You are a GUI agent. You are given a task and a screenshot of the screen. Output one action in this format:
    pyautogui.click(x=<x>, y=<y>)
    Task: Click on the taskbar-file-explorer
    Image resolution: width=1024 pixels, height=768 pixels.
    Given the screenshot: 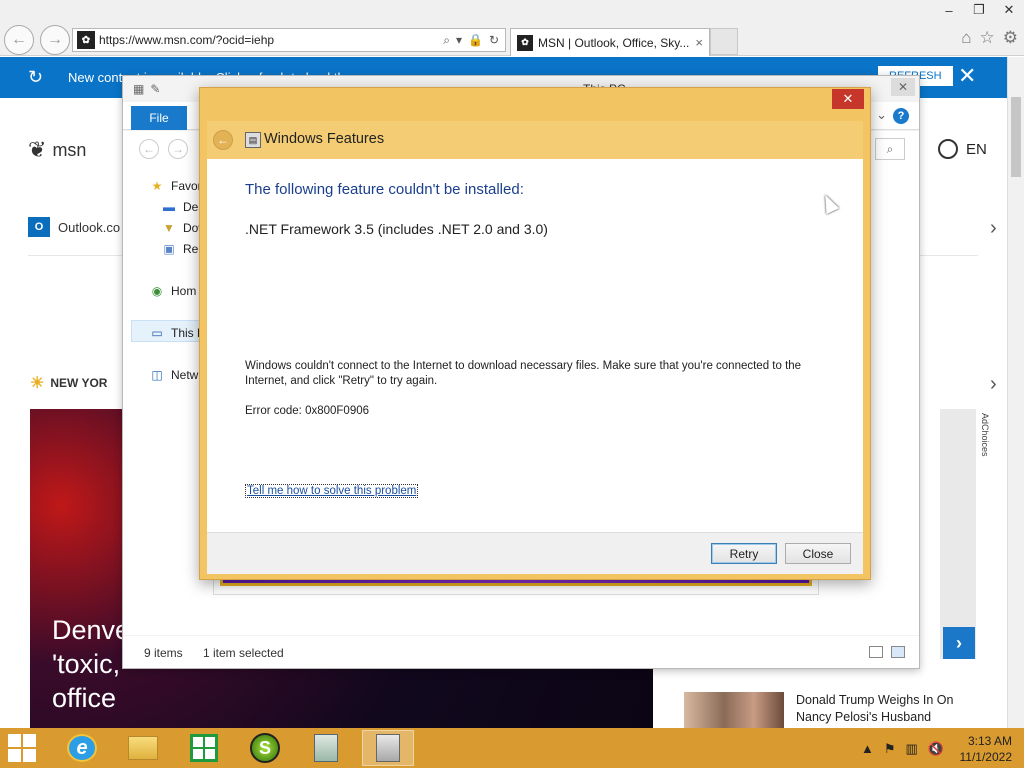 What is the action you would take?
    pyautogui.click(x=143, y=748)
    